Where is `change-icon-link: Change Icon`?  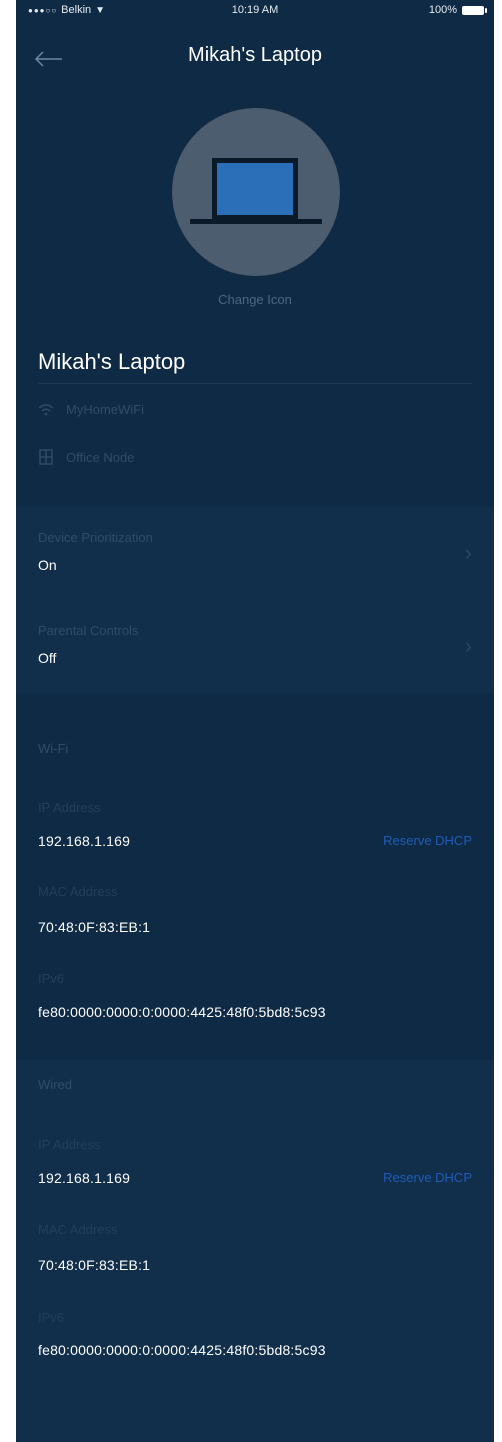
change-icon-link: Change Icon is located at coordinates (255, 299).